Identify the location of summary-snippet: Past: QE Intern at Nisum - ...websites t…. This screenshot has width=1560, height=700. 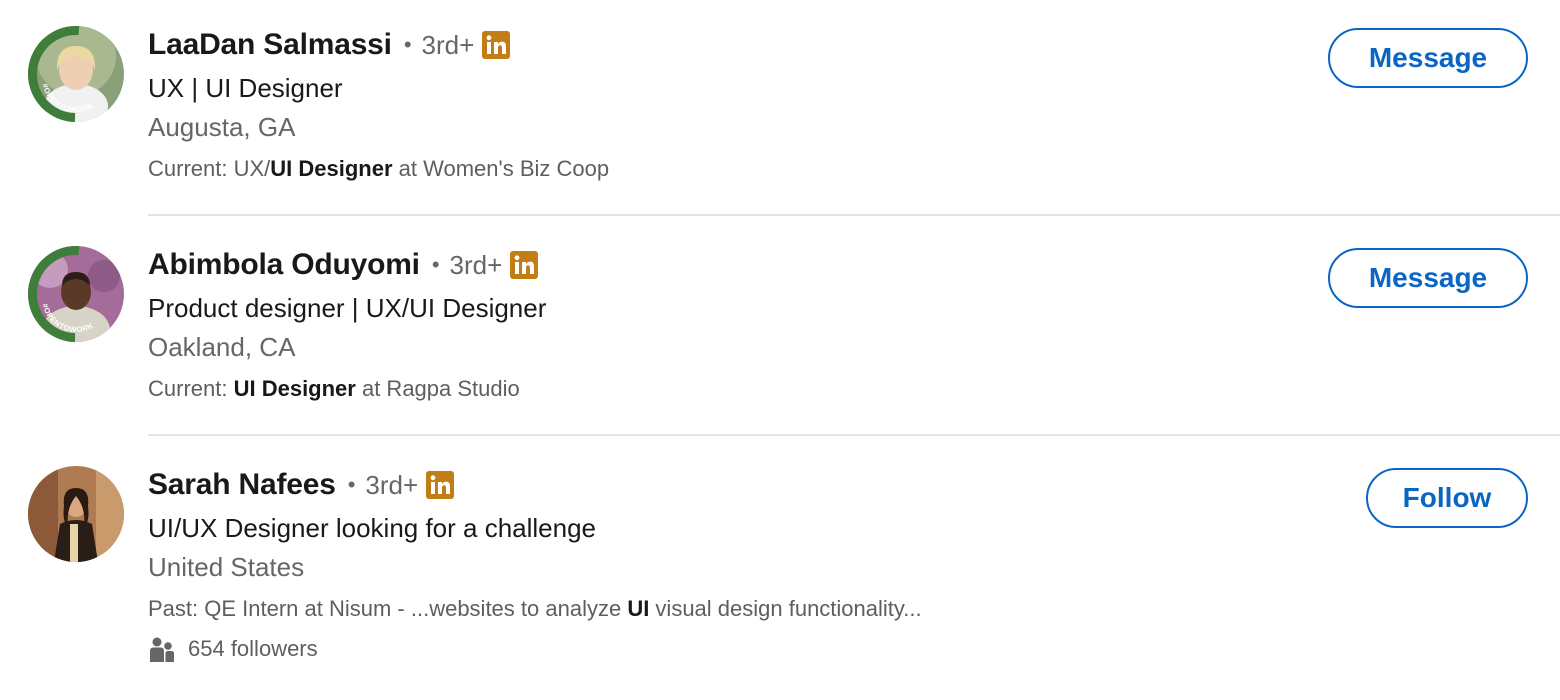
(723, 609).